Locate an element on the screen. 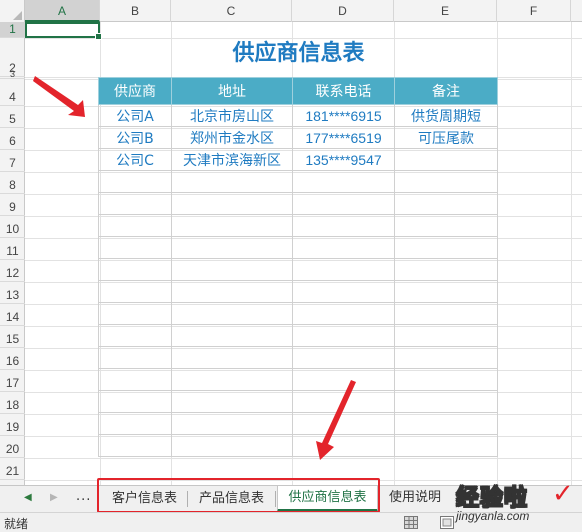  column-header-a: A is located at coordinates (62, 11).